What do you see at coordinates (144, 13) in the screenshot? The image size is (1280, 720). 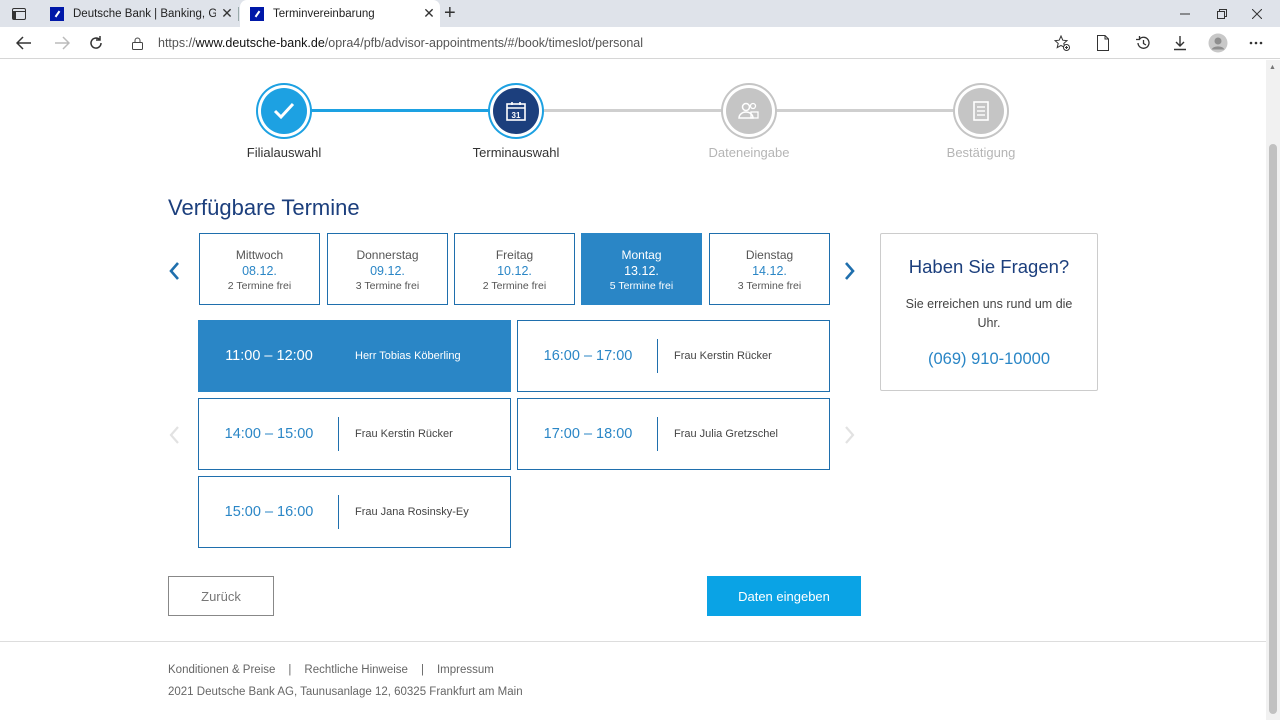 I see `tab-title: Deutsche Bank | Banking, Geldan` at bounding box center [144, 13].